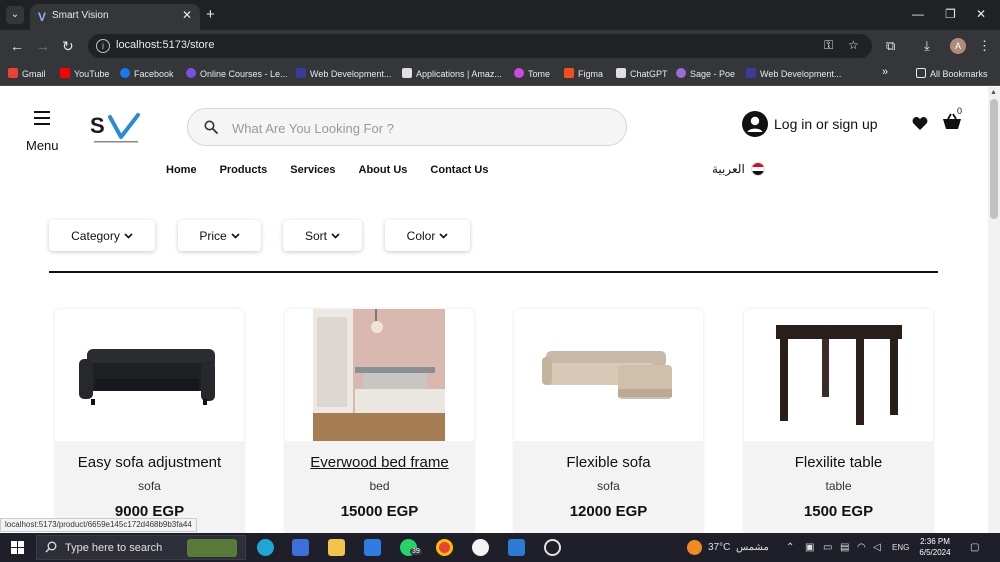  What do you see at coordinates (900, 547) in the screenshot?
I see `input-language: ENG` at bounding box center [900, 547].